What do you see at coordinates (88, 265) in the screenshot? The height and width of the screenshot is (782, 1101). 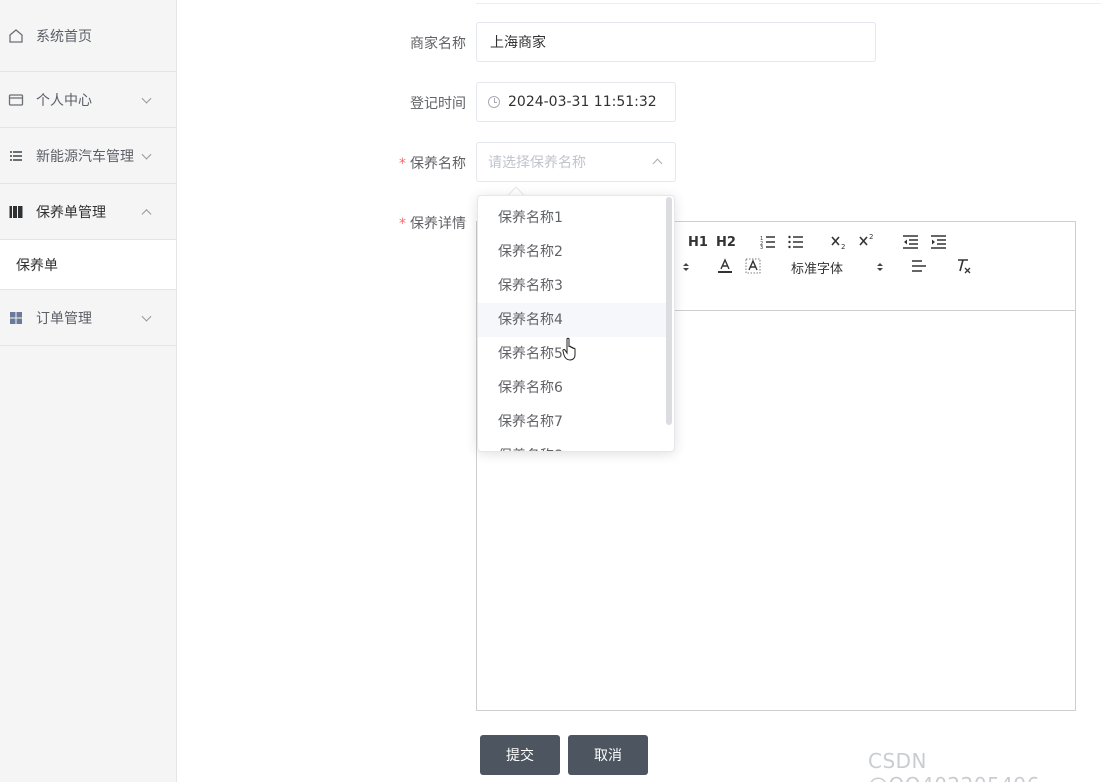 I see `sidebar-subitem-maintenance-order: 保养单` at bounding box center [88, 265].